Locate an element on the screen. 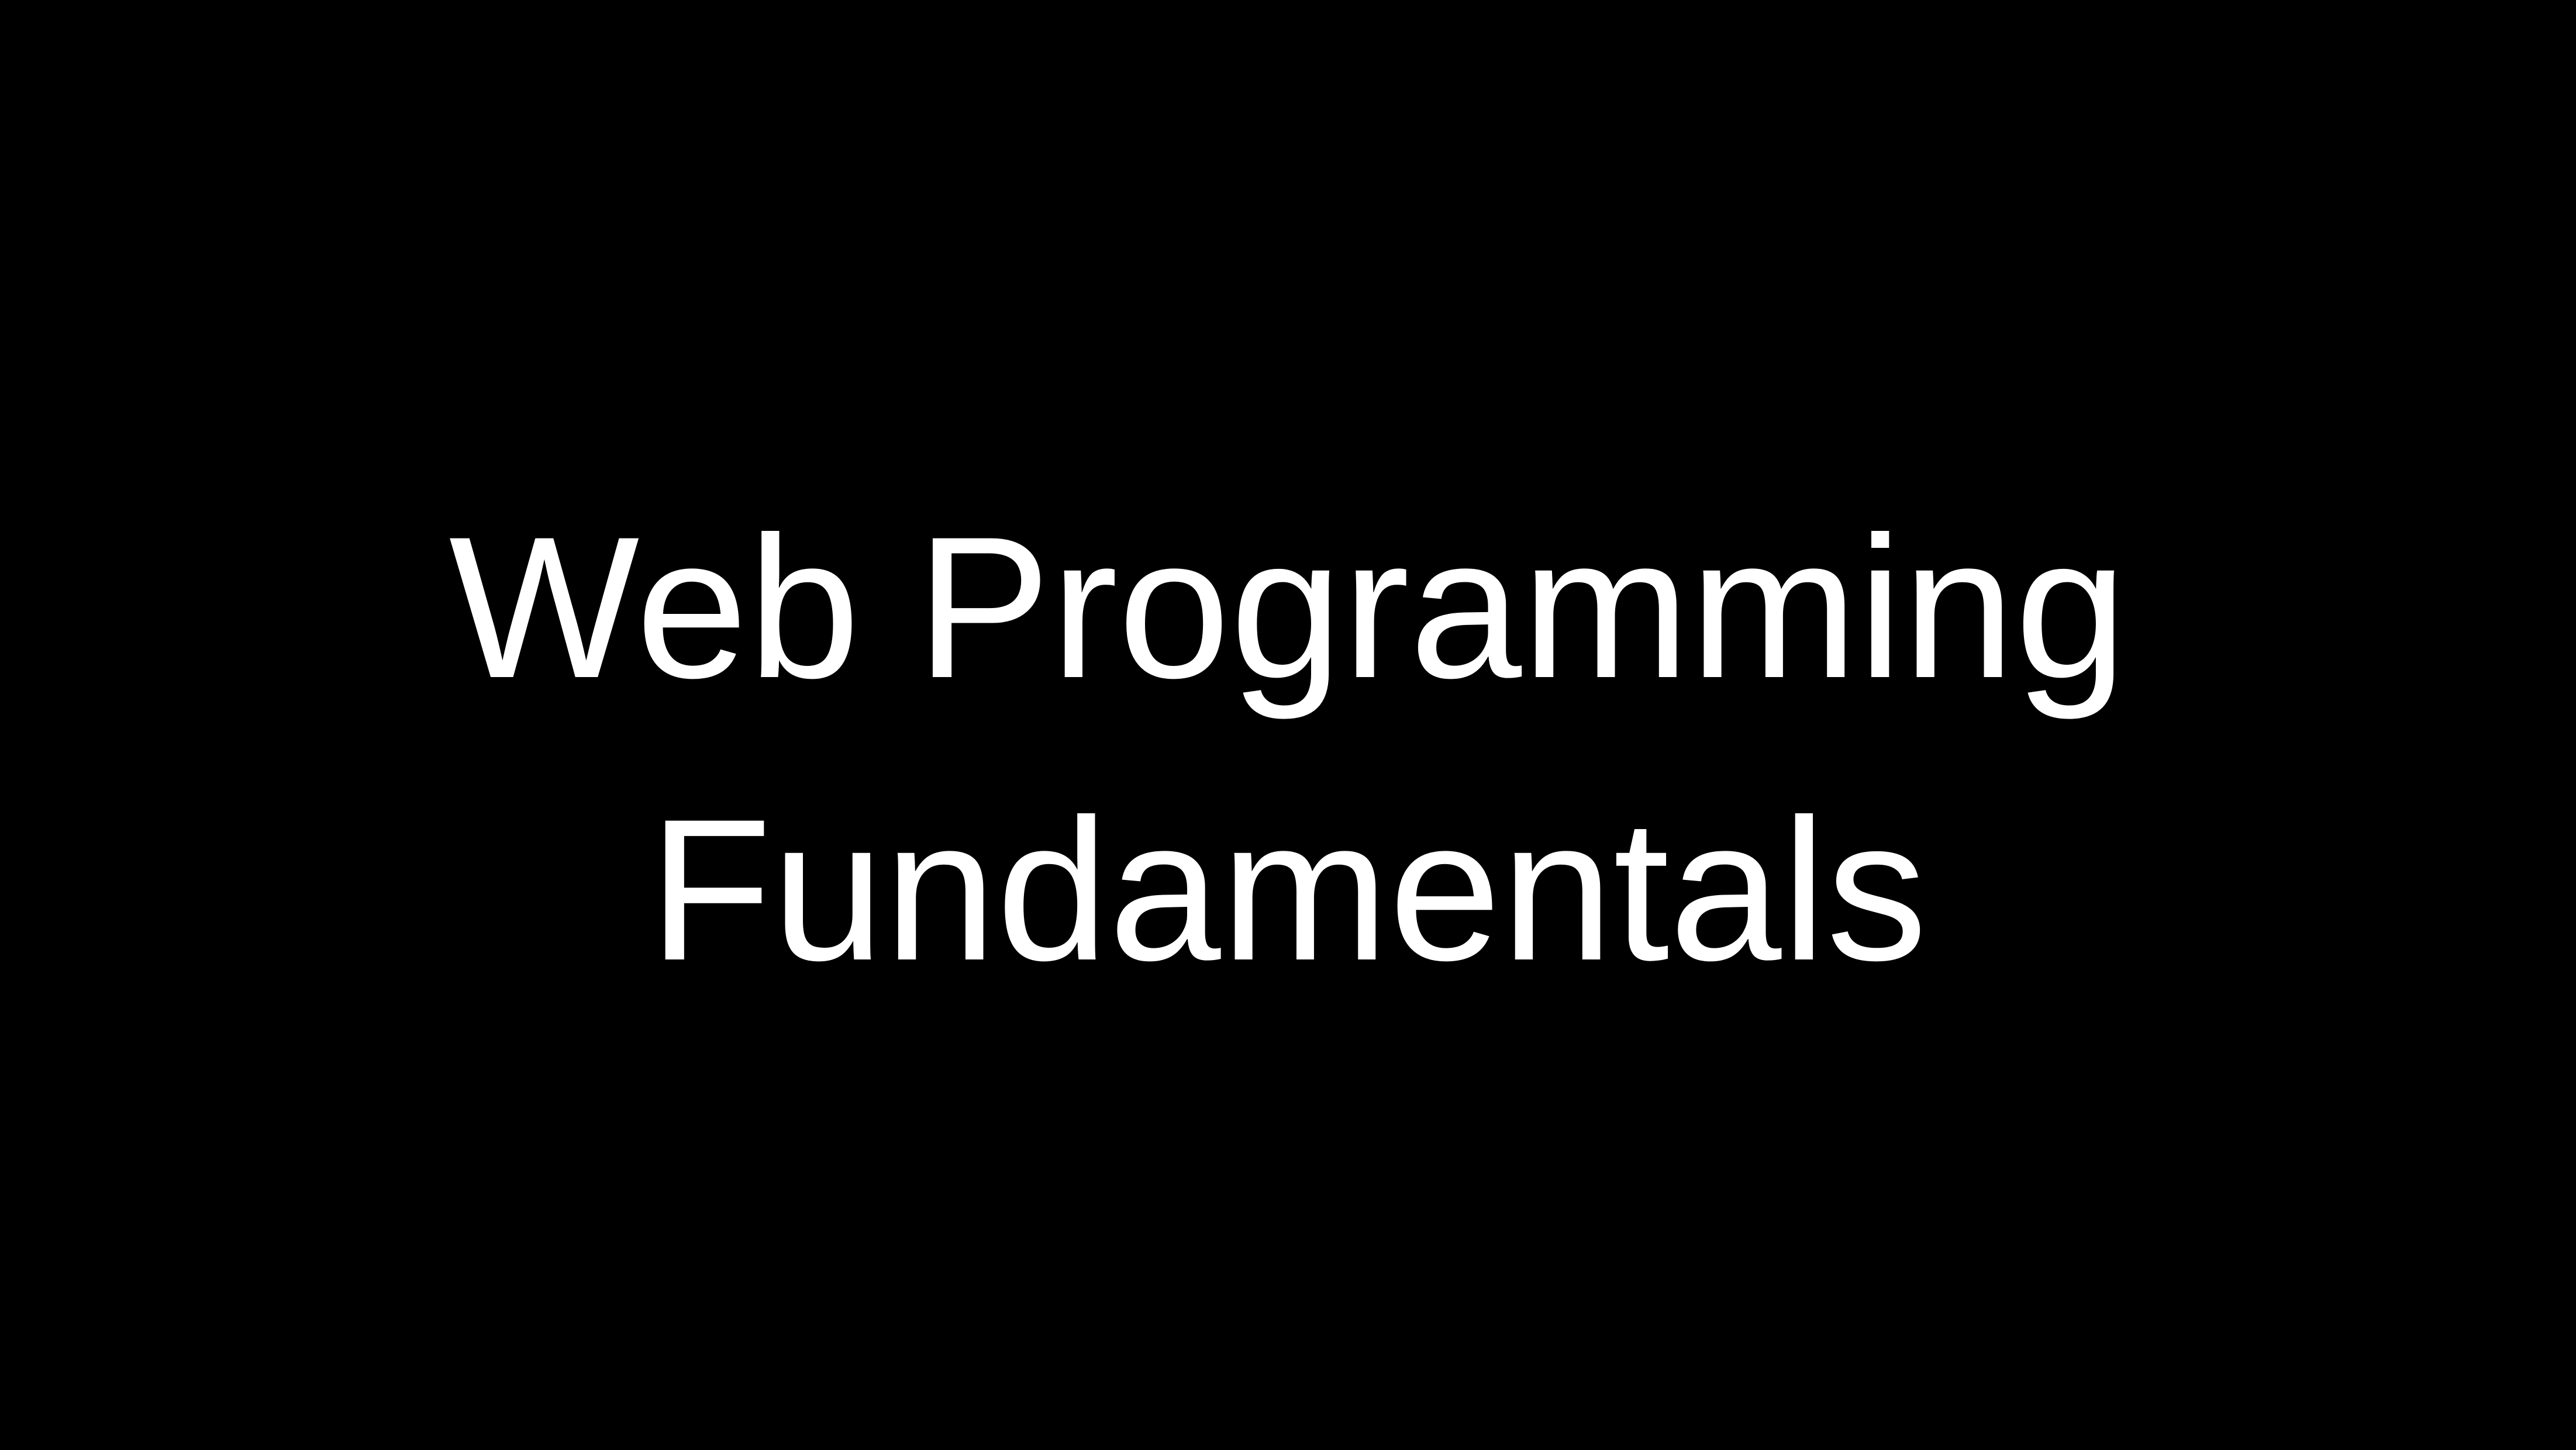  slide-title-line-1: Web Programming is located at coordinates (1288, 607).